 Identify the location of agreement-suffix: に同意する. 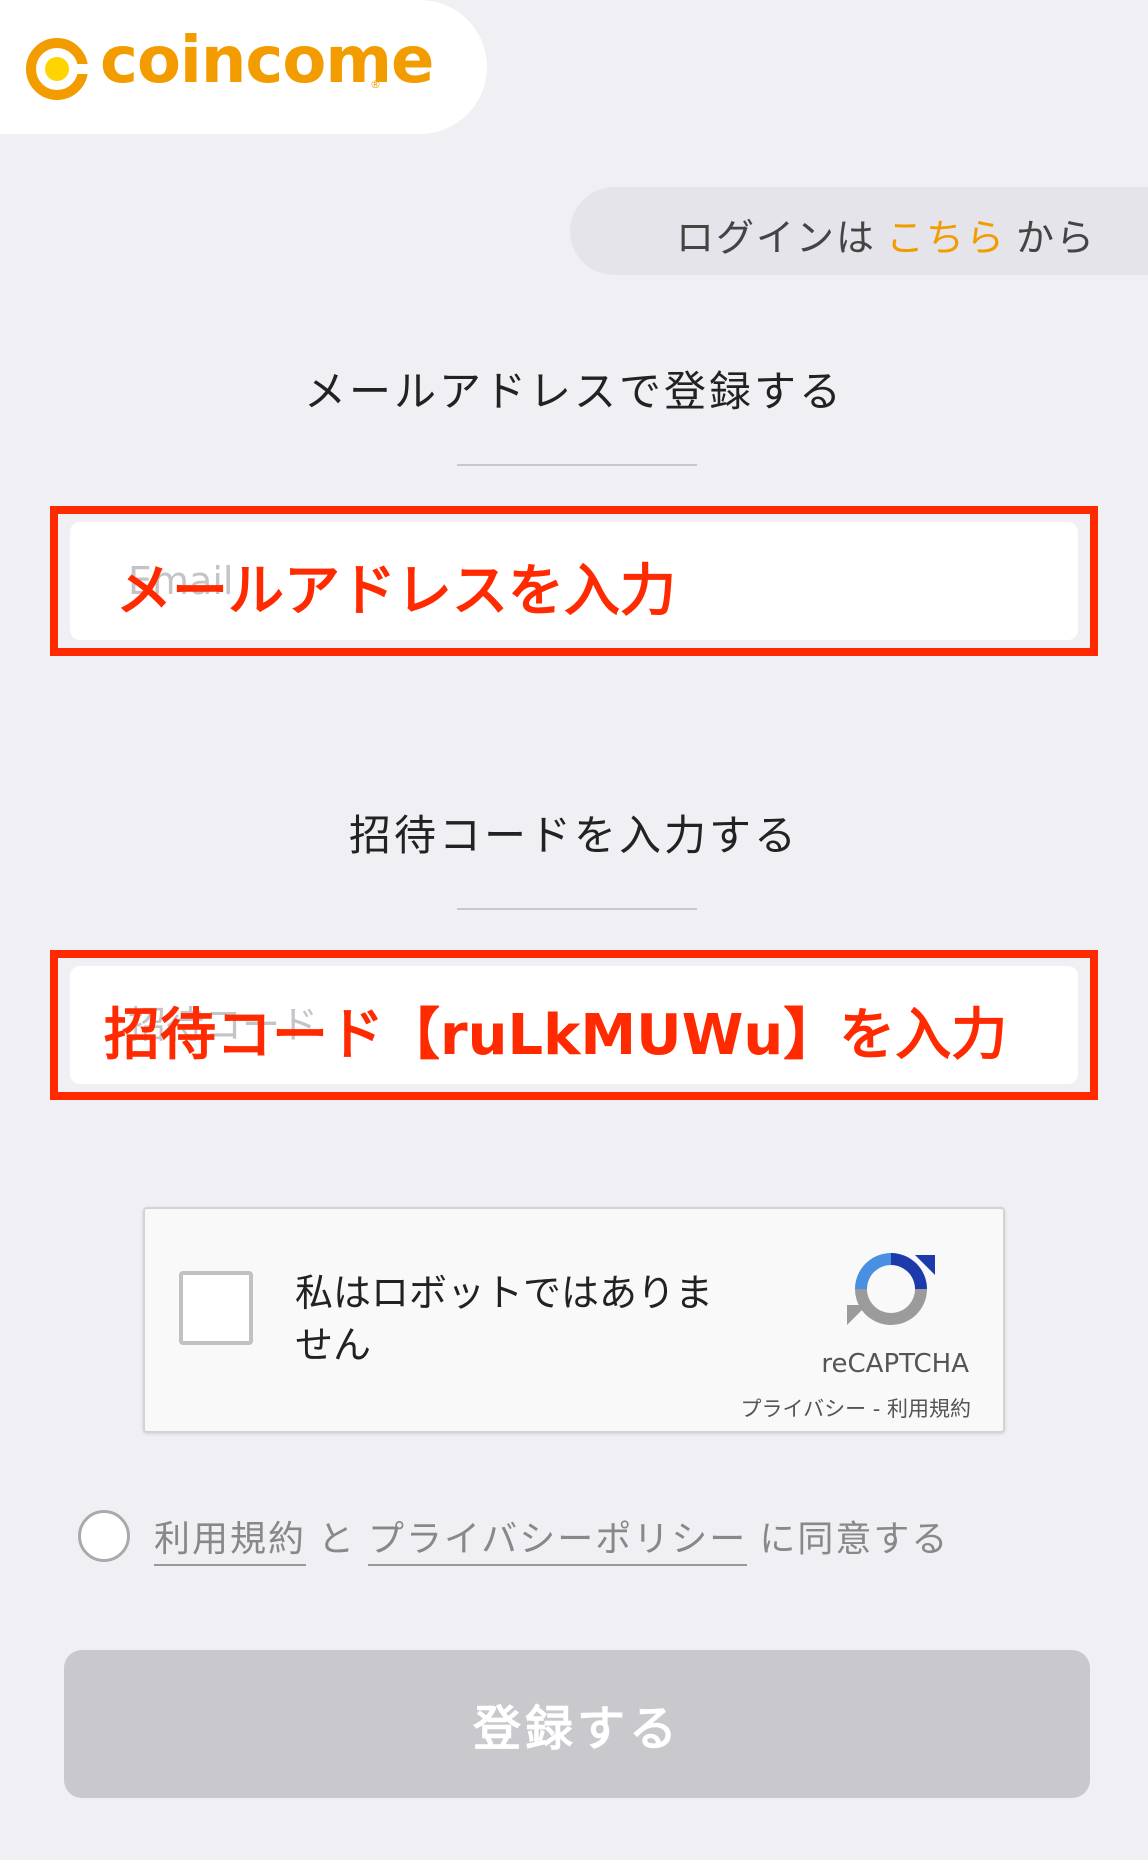
(854, 1539).